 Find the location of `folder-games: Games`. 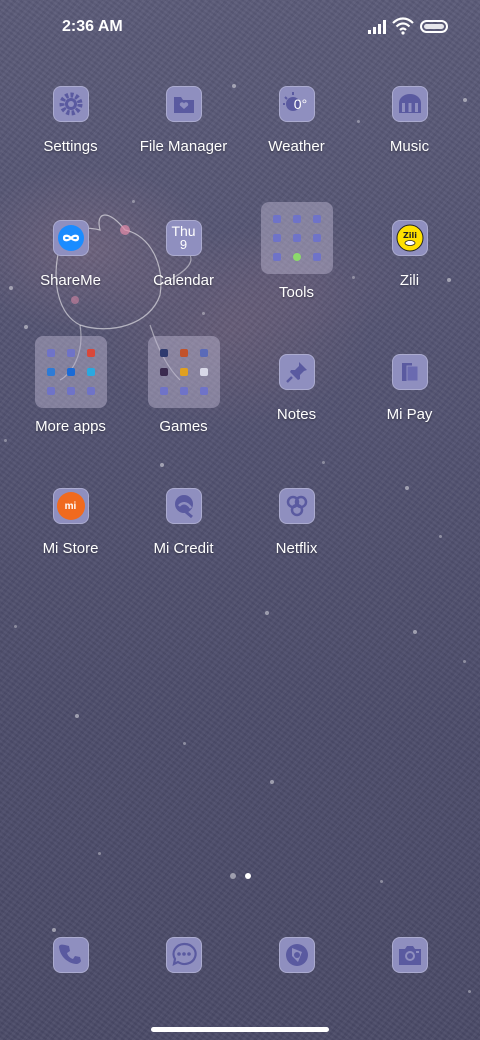

folder-games: Games is located at coordinates (183, 385).